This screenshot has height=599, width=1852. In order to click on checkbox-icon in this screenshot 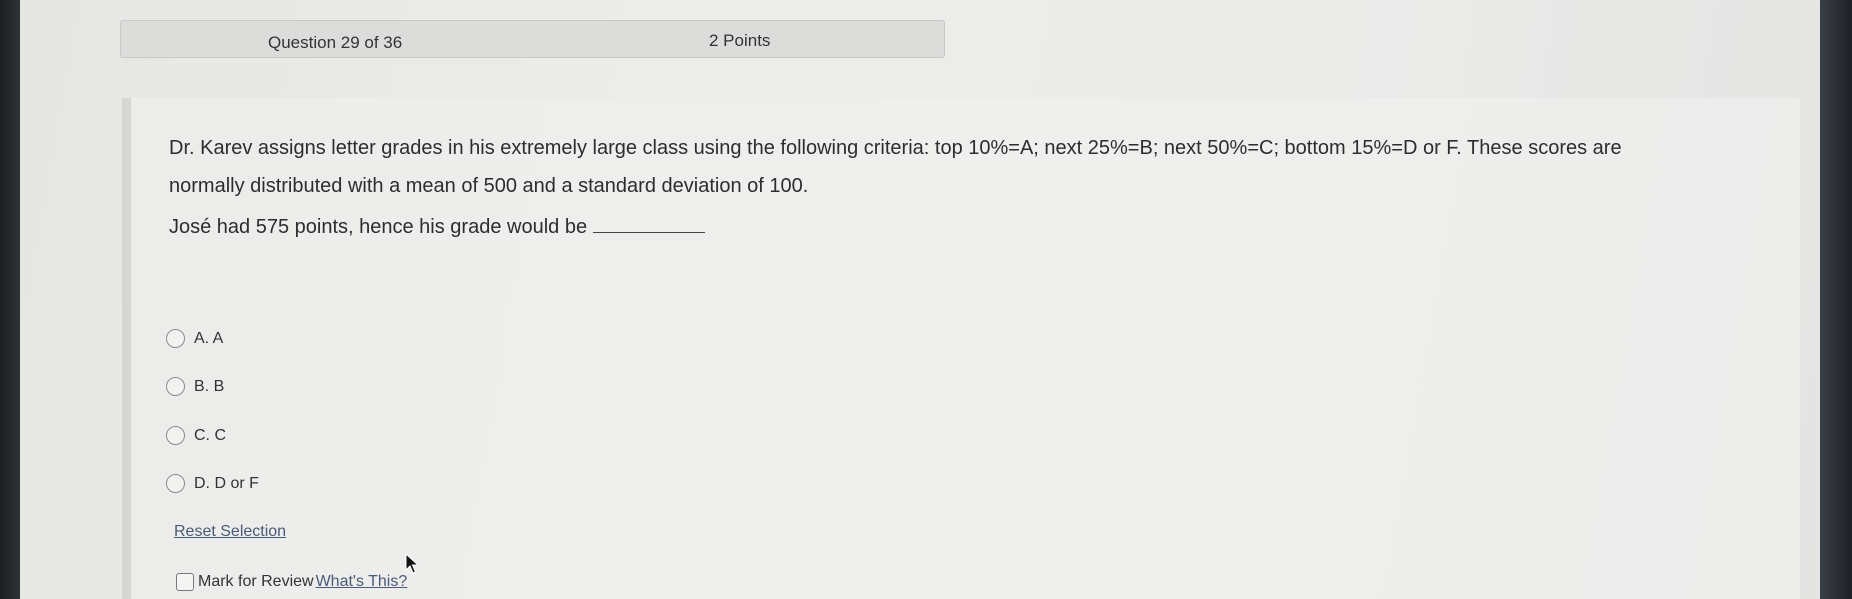, I will do `click(185, 582)`.